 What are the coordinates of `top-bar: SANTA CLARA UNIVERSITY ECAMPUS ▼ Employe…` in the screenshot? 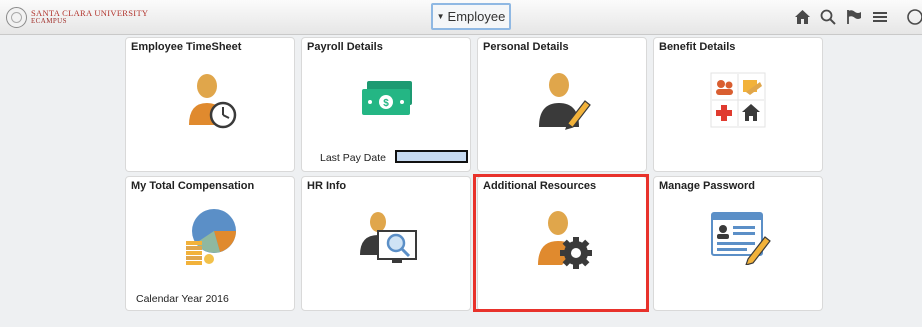 It's located at (461, 17).